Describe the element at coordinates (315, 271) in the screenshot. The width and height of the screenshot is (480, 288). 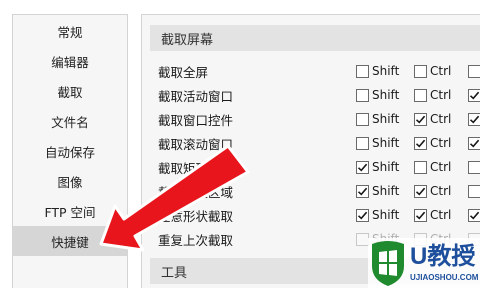
I see `section-header-tools: 工具` at that location.